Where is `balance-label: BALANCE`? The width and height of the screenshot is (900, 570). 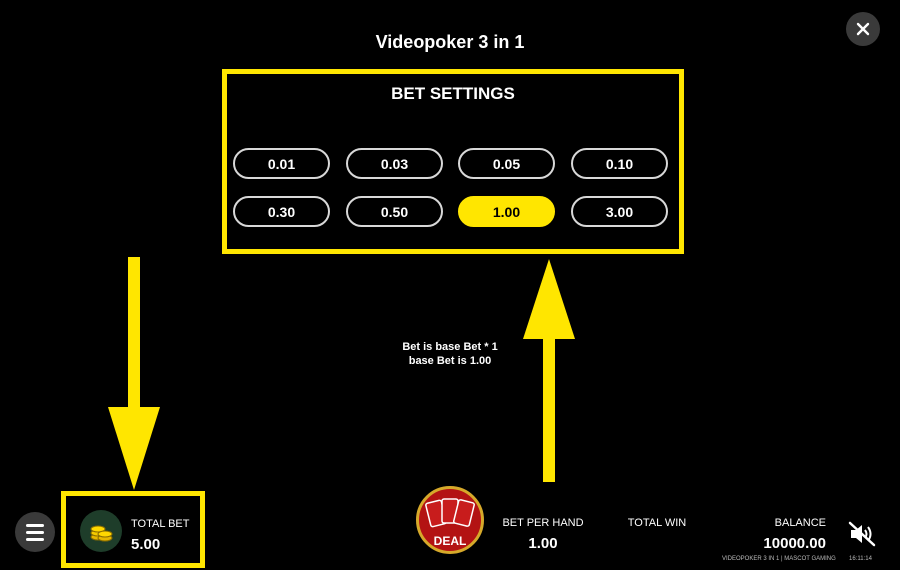 balance-label: BALANCE is located at coordinates (800, 523).